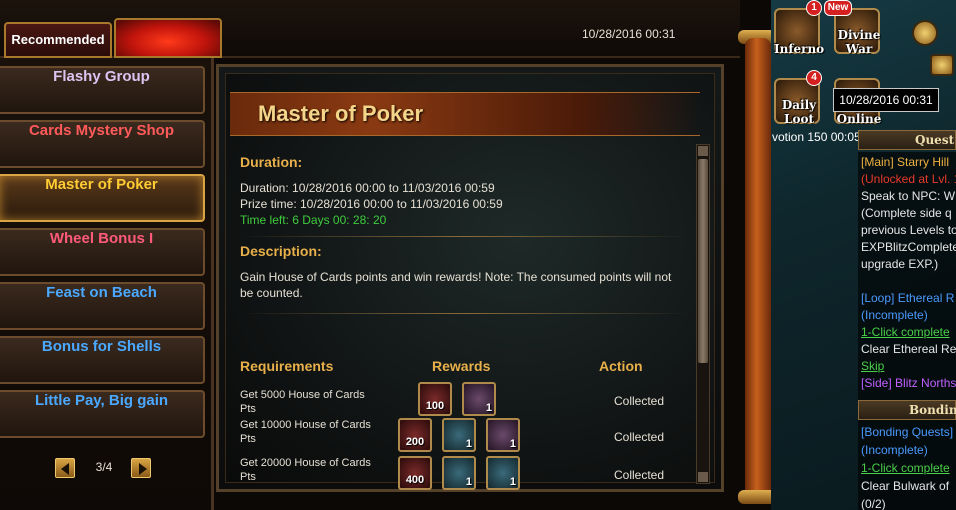  What do you see at coordinates (287, 366) in the screenshot?
I see `requirements-header: Requirements` at bounding box center [287, 366].